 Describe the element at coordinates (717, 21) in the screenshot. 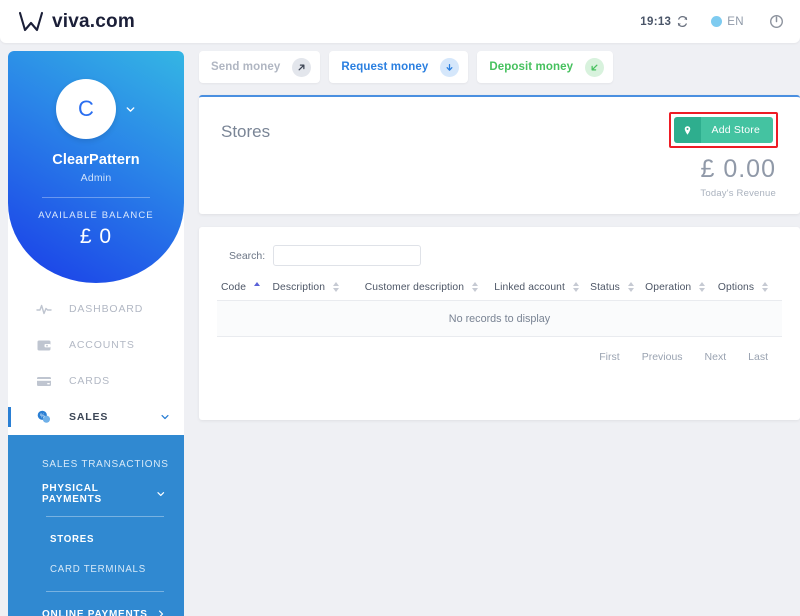

I see `globe-icon` at that location.